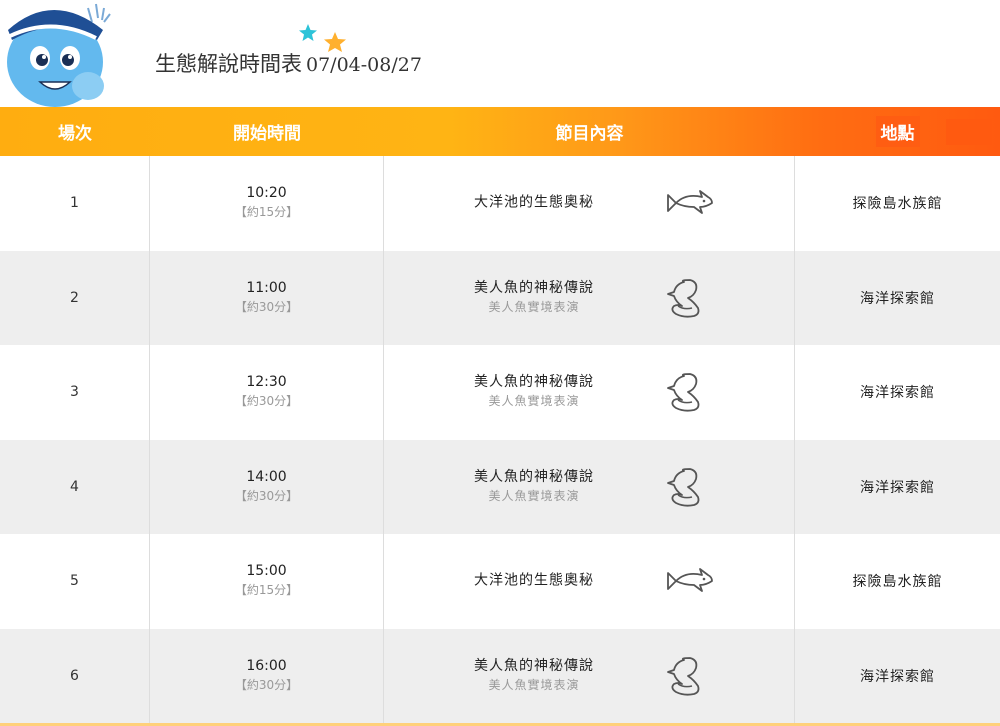 This screenshot has width=1000, height=726. What do you see at coordinates (75, 581) in the screenshot?
I see `session-cell: 5` at bounding box center [75, 581].